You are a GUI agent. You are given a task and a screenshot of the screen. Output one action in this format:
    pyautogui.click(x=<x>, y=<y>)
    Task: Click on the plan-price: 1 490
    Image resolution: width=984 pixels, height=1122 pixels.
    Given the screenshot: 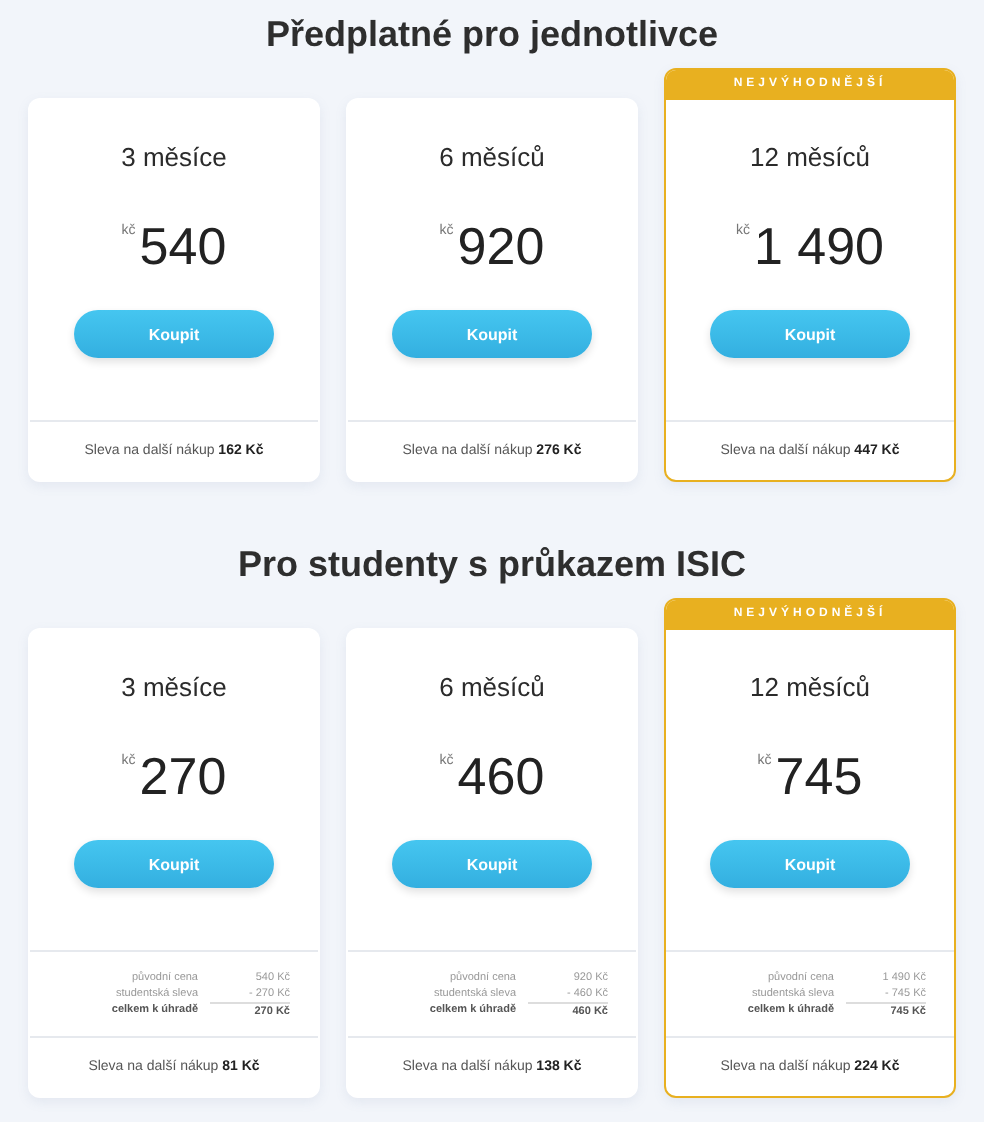 What is the action you would take?
    pyautogui.click(x=819, y=246)
    